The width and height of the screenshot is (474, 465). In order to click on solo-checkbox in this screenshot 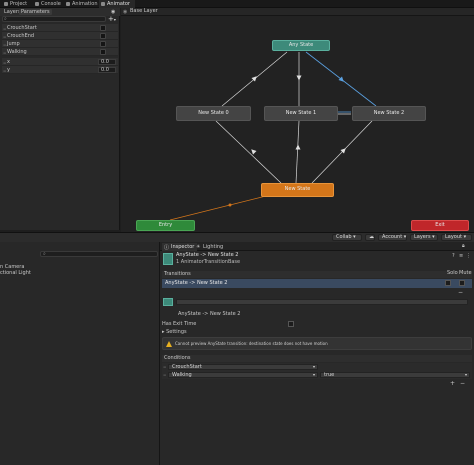, I will do `click(448, 283)`.